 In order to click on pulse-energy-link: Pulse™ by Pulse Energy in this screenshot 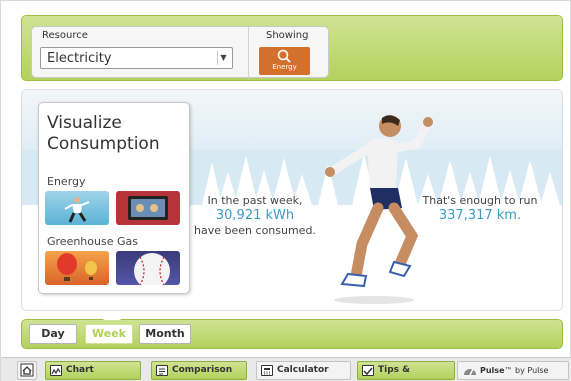, I will do `click(513, 370)`.